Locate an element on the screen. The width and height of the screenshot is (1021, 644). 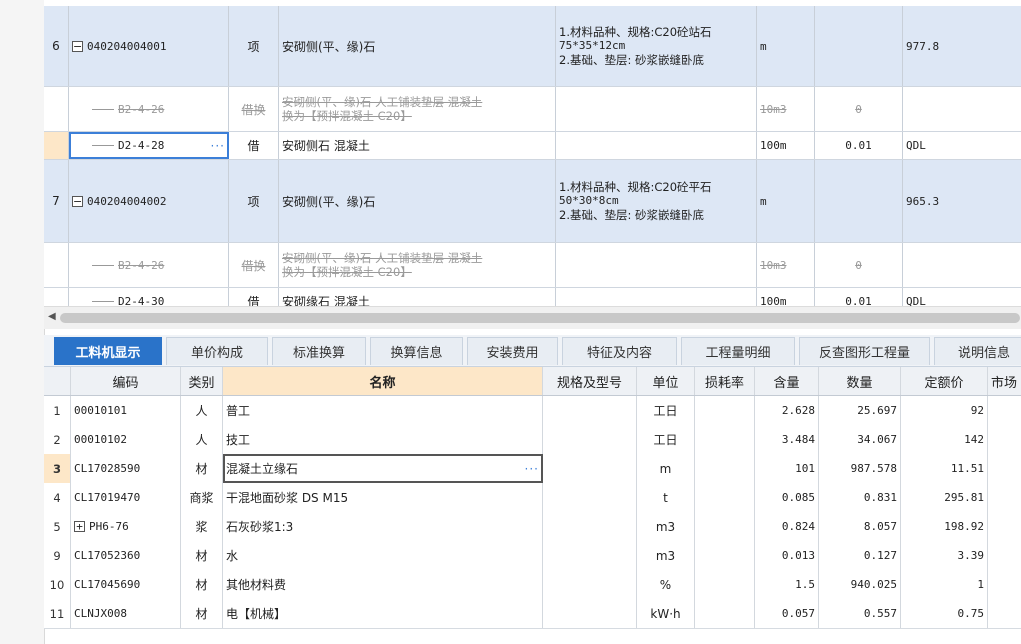
tab-9: 说明信息 is located at coordinates (977, 351).